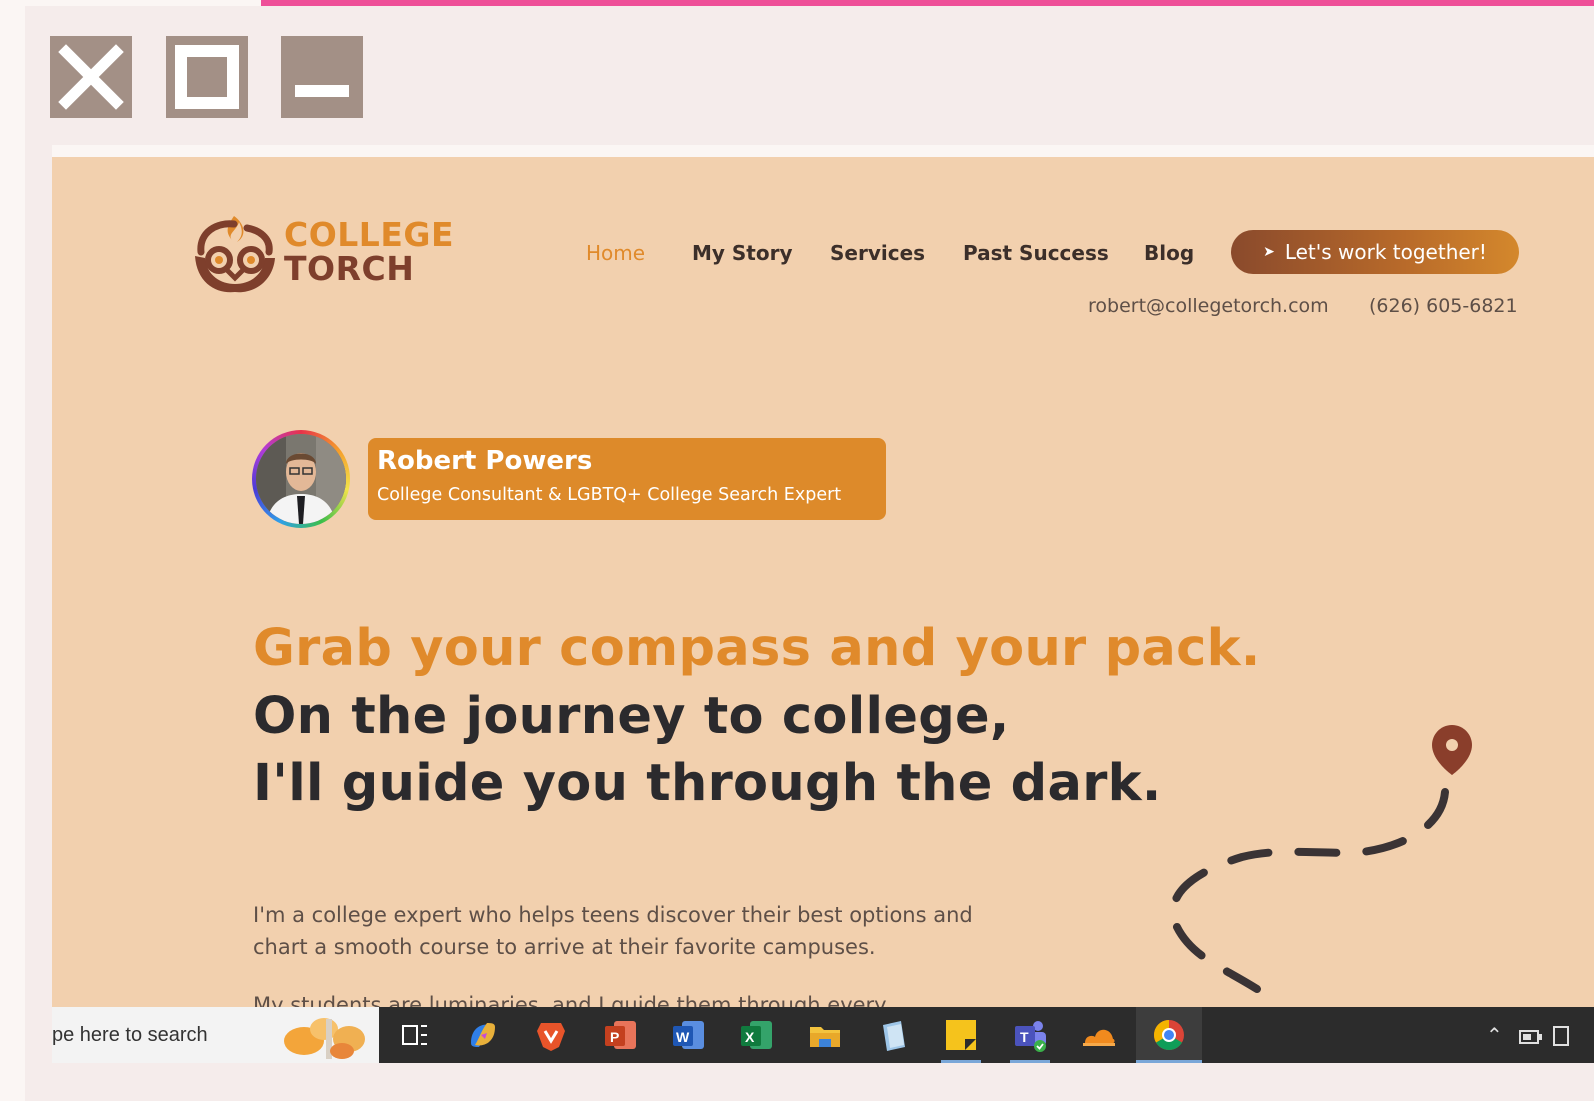 The height and width of the screenshot is (1101, 1594). I want to click on dashed-path-decoration, so click(1320, 859).